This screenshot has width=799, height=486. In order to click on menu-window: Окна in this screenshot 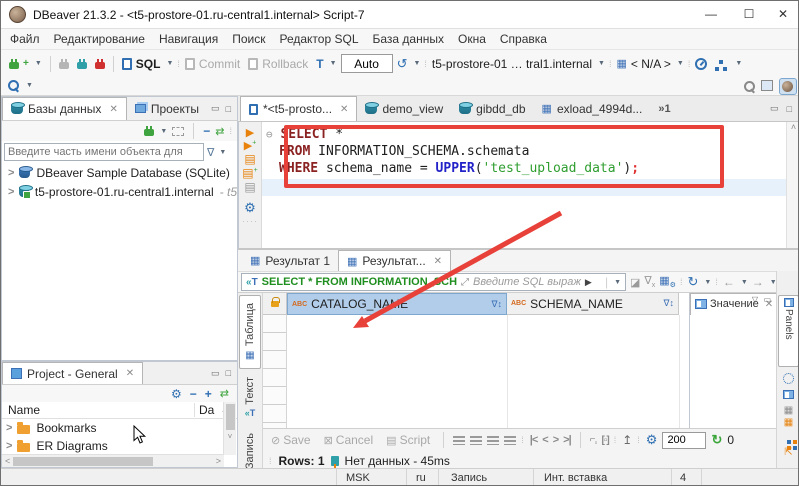, I will do `click(472, 39)`.